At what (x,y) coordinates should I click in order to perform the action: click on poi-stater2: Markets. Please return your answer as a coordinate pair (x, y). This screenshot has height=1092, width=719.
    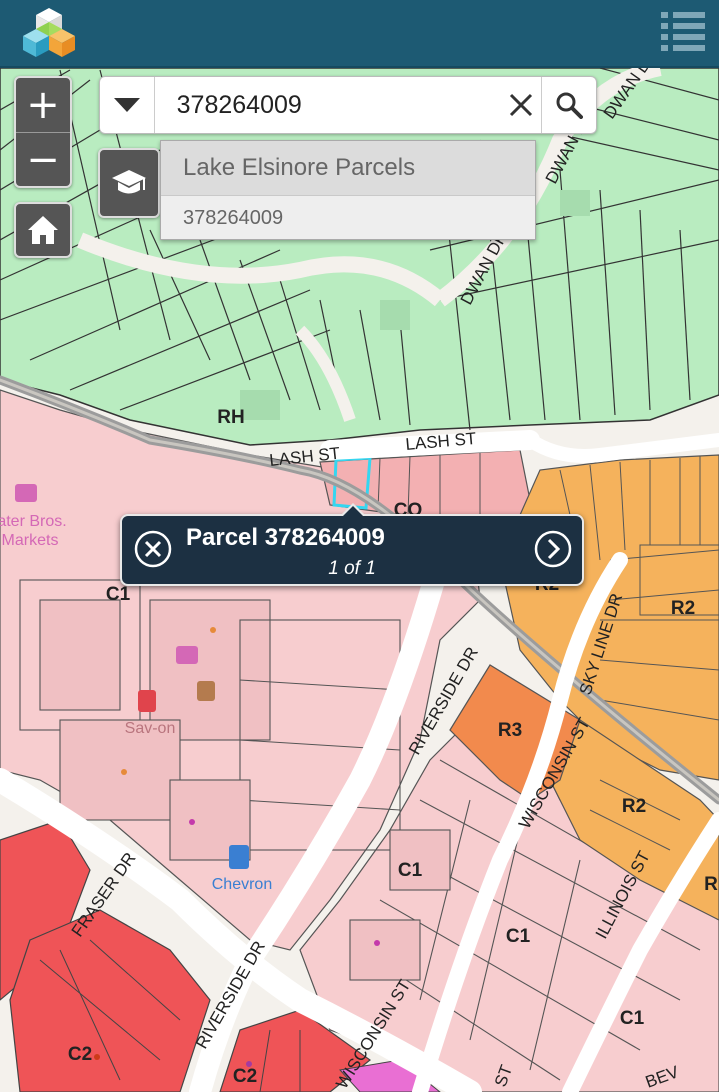
    Looking at the image, I should click on (30, 540).